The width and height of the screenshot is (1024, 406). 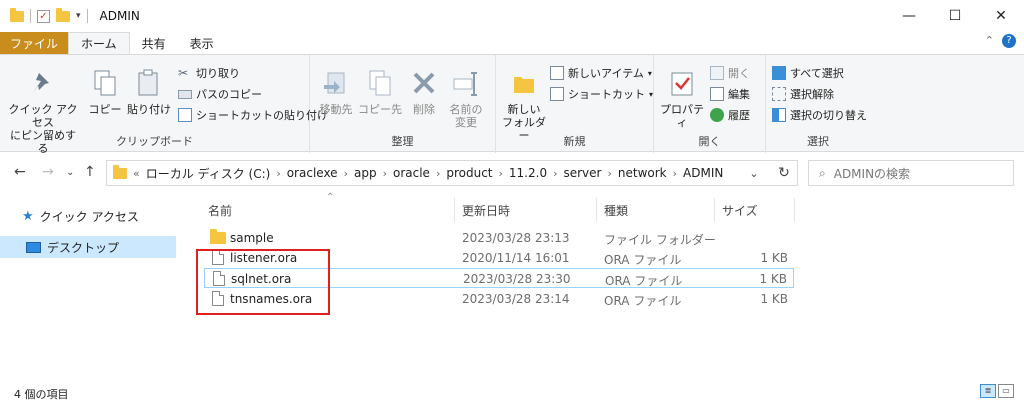 What do you see at coordinates (48, 172) in the screenshot?
I see `forward-arrow-icon: →` at bounding box center [48, 172].